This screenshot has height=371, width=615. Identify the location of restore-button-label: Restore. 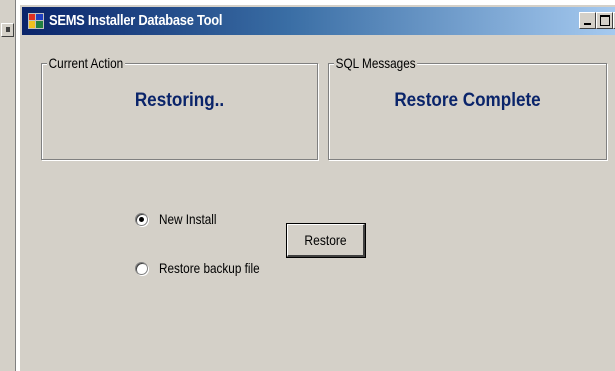
(325, 240).